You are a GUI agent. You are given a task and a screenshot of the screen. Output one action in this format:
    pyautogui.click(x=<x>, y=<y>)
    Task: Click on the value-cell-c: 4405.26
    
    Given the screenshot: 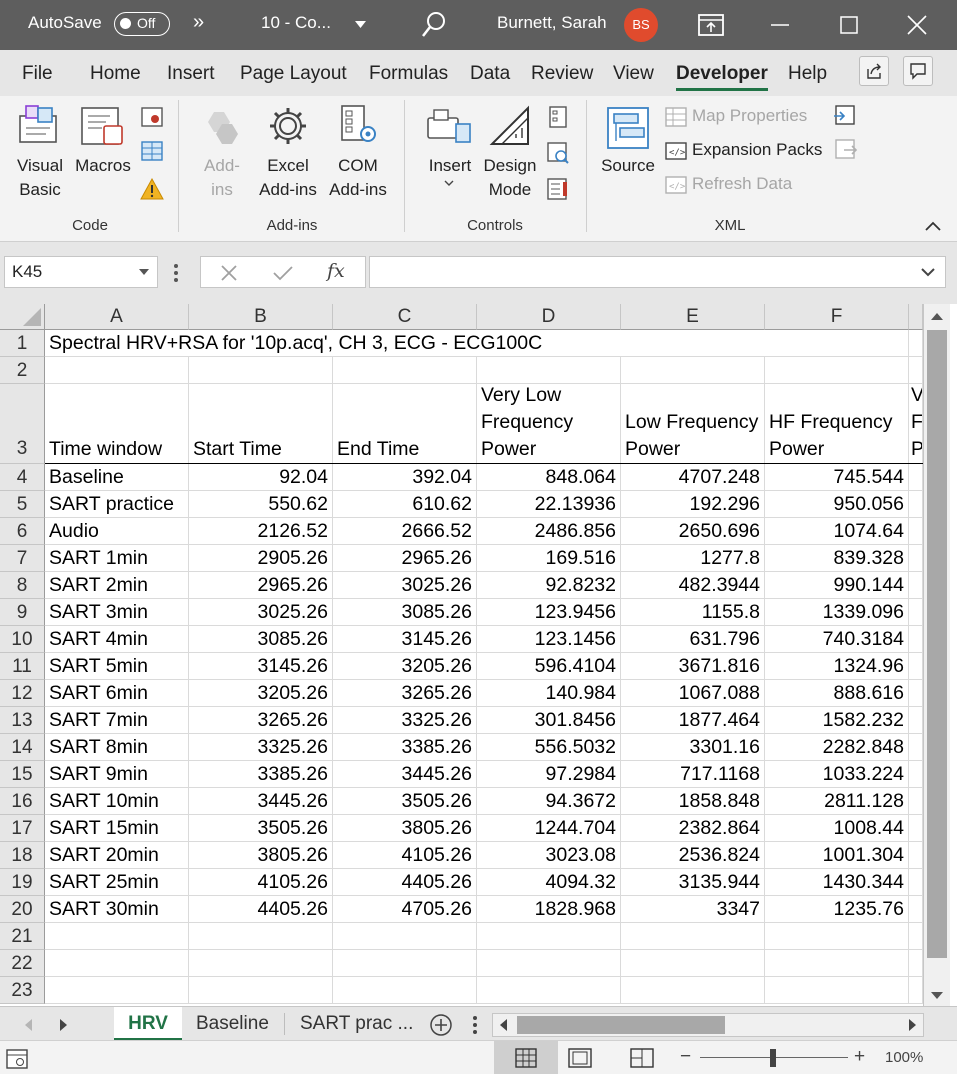 What is the action you would take?
    pyautogui.click(x=405, y=882)
    